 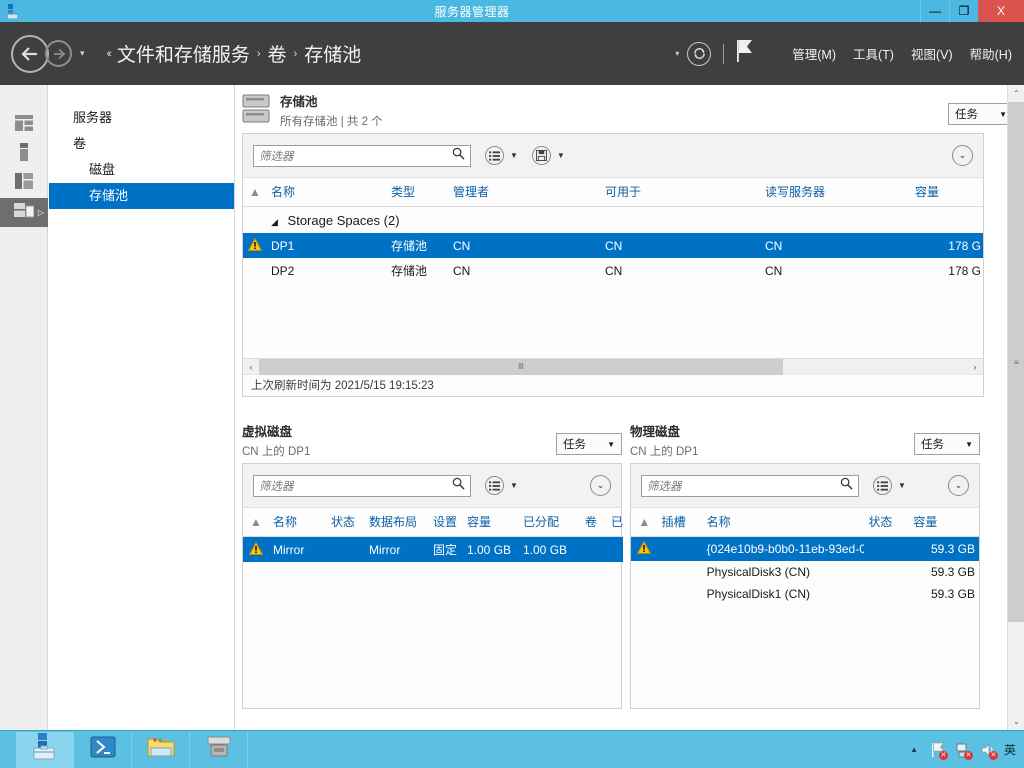 I want to click on content-vertical-scrollbar: ⌃ ≡ ⌄, so click(x=1015, y=407).